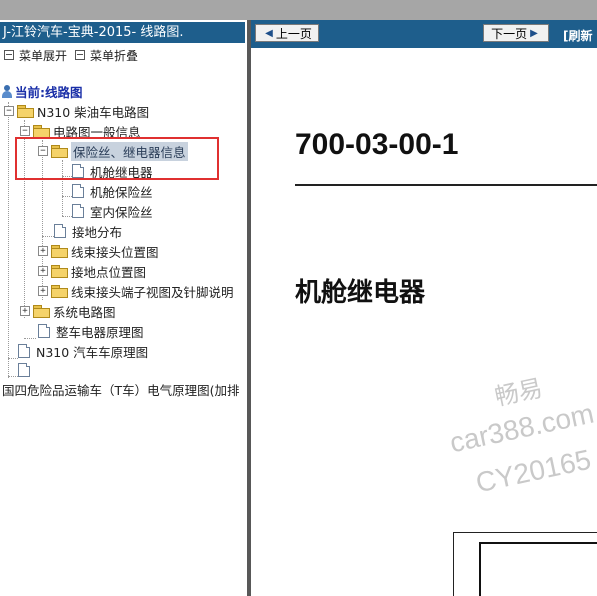  What do you see at coordinates (538, 569) in the screenshot?
I see `diagram-frame-inner` at bounding box center [538, 569].